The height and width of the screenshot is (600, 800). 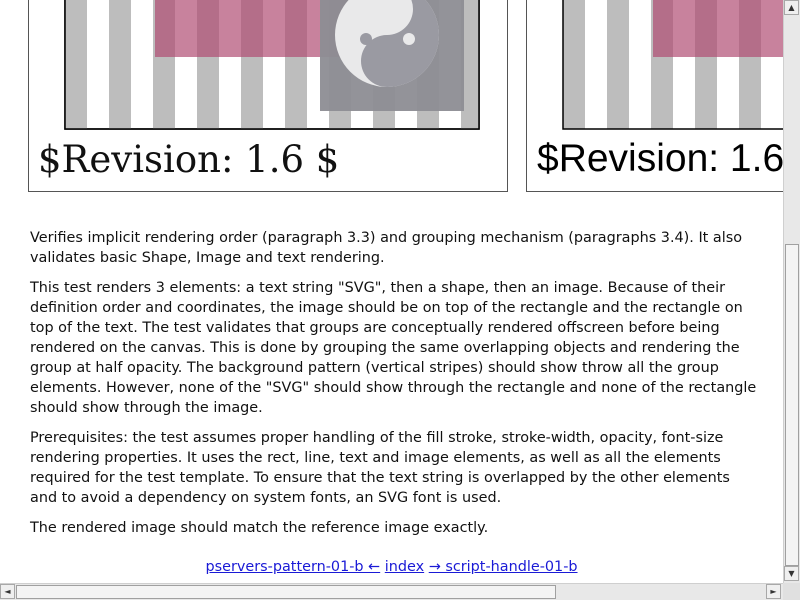 What do you see at coordinates (286, 592) in the screenshot?
I see `horizontal-scroll-thumb` at bounding box center [286, 592].